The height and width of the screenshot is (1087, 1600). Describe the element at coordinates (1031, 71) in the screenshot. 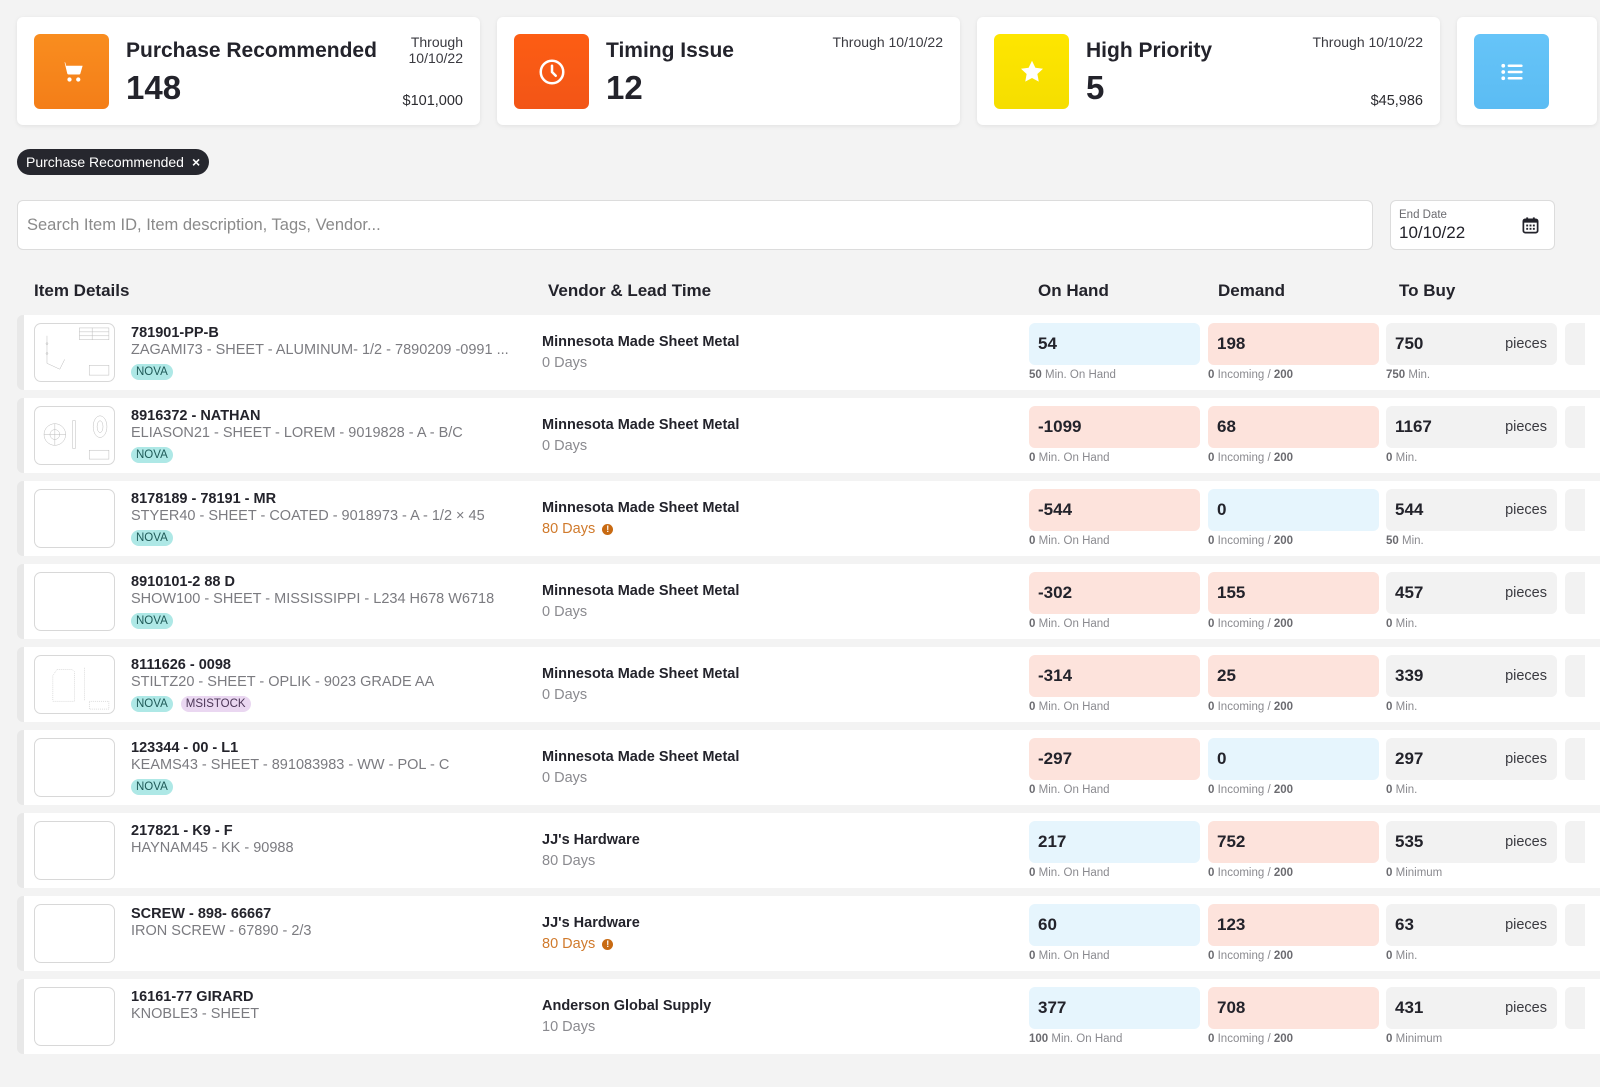

I see `star-icon` at that location.